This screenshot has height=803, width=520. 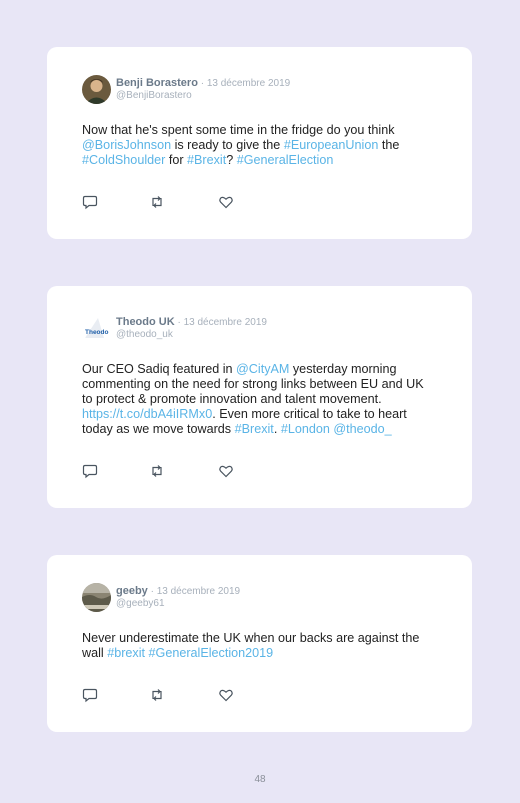 What do you see at coordinates (389, 145) in the screenshot?
I see `tweet-text-segment: the` at bounding box center [389, 145].